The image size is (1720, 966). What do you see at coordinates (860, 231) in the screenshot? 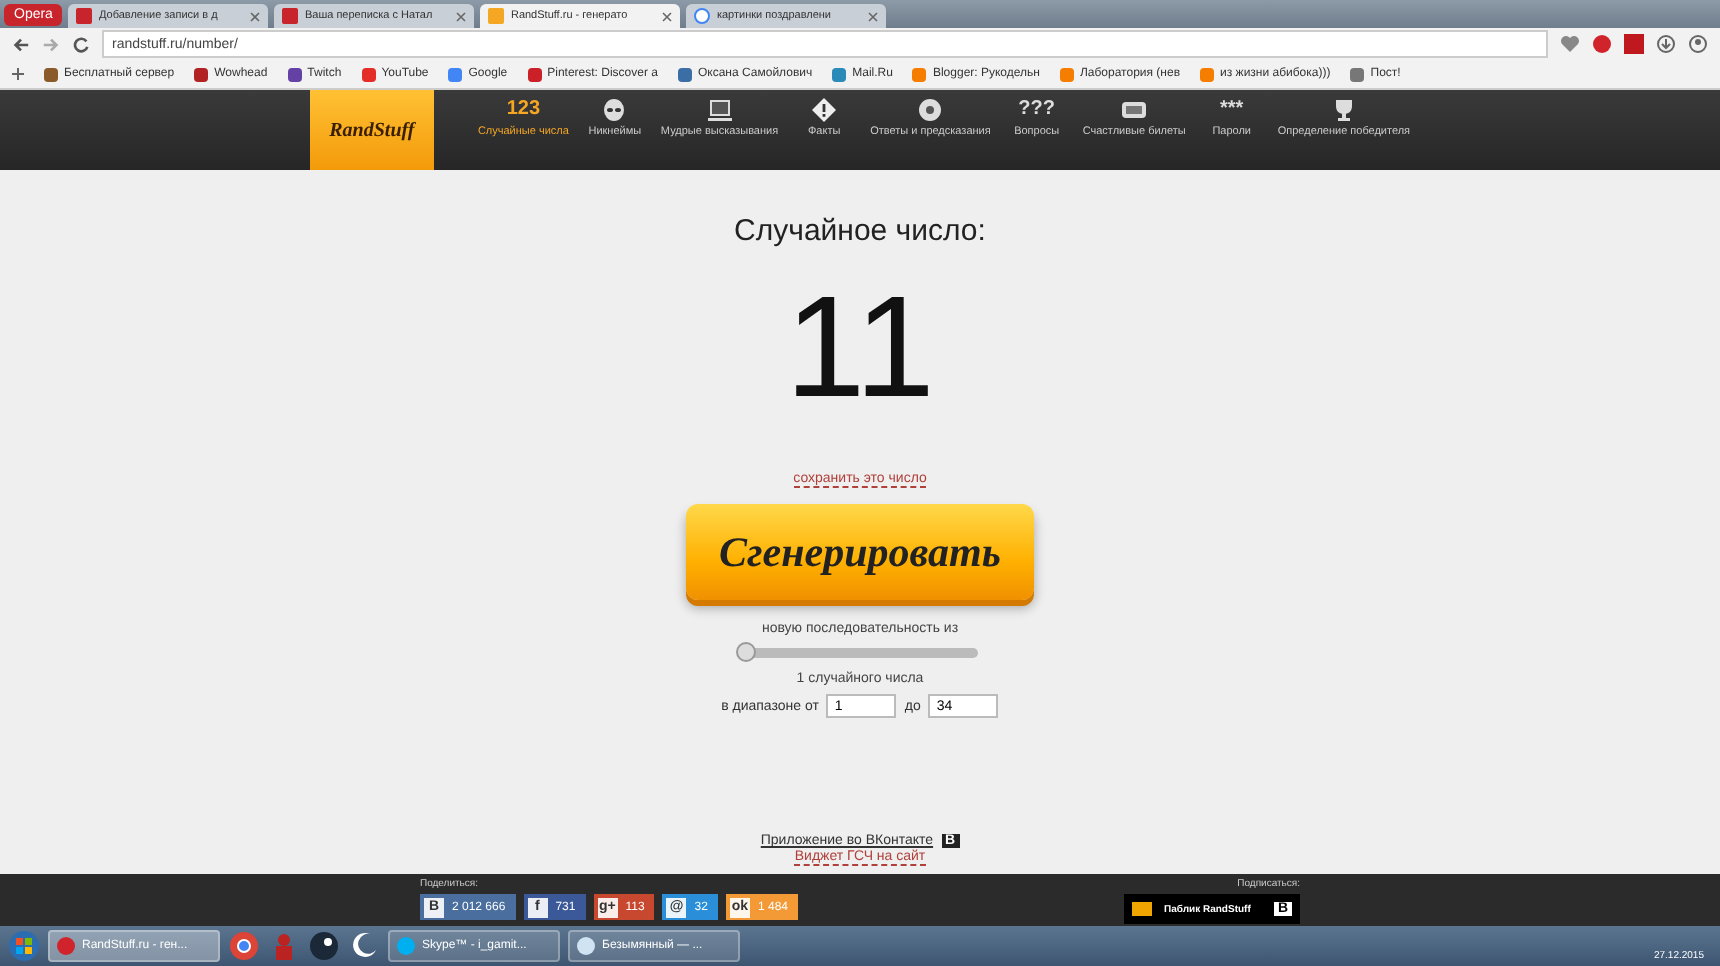
I see `page-heading: Случайное число:` at bounding box center [860, 231].